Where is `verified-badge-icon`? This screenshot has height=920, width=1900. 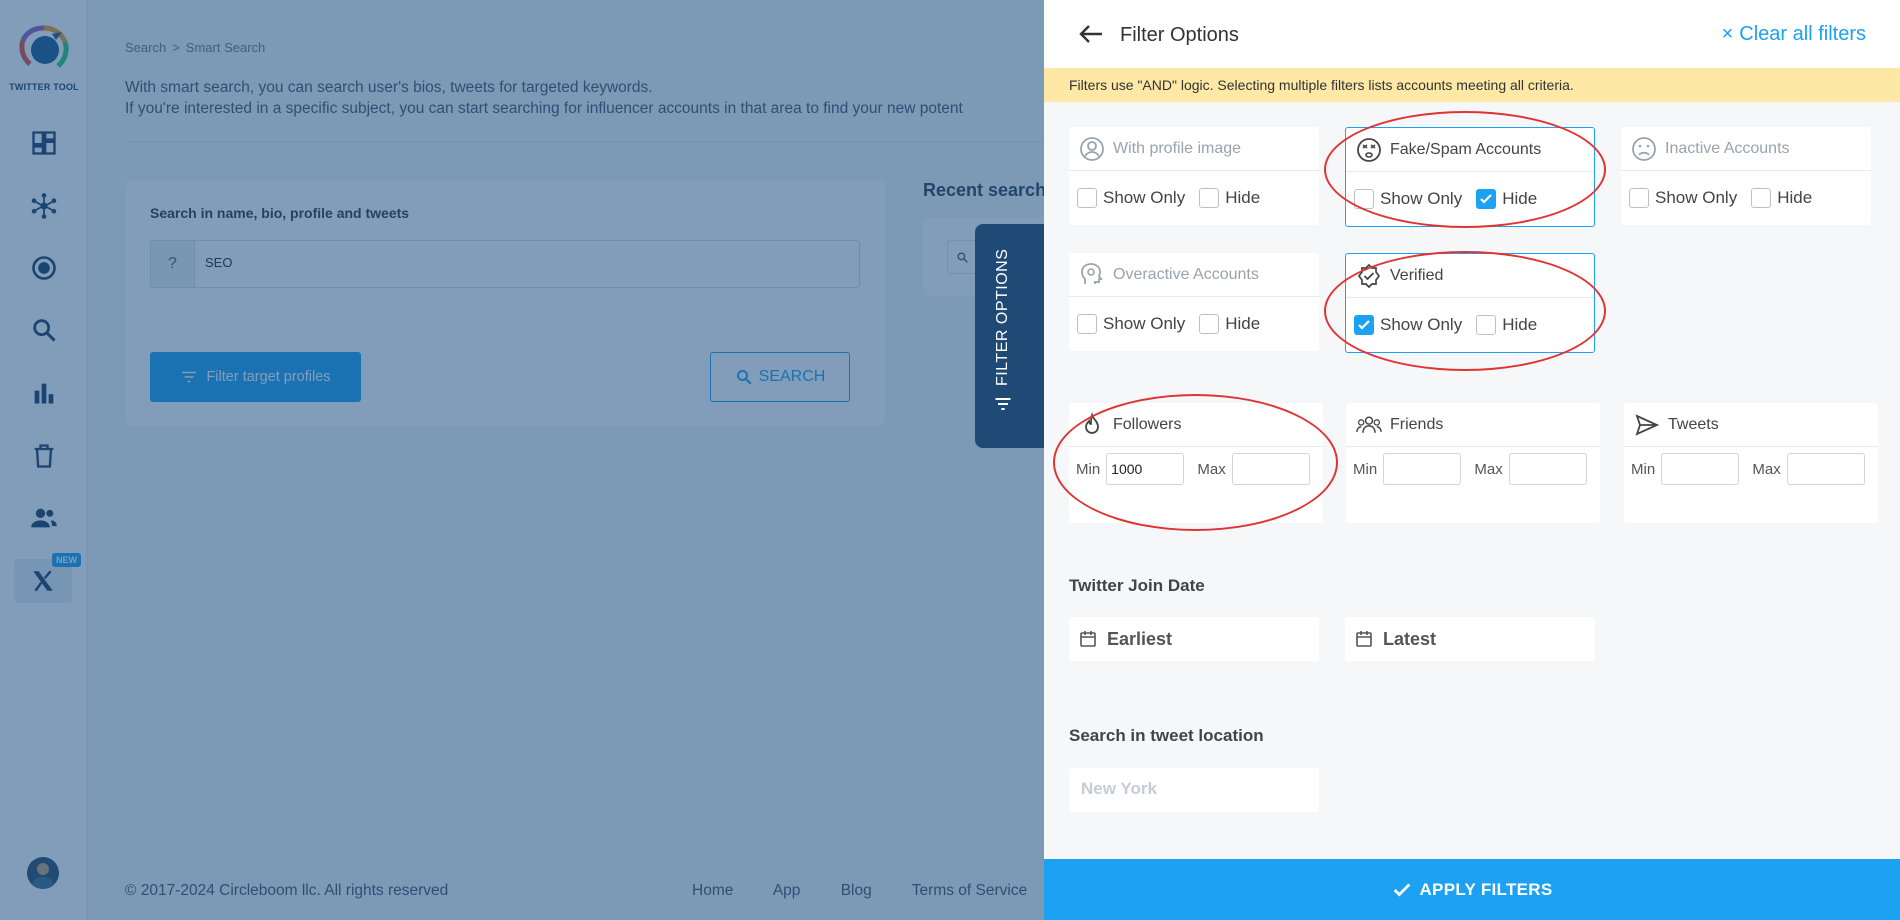 verified-badge-icon is located at coordinates (1369, 275).